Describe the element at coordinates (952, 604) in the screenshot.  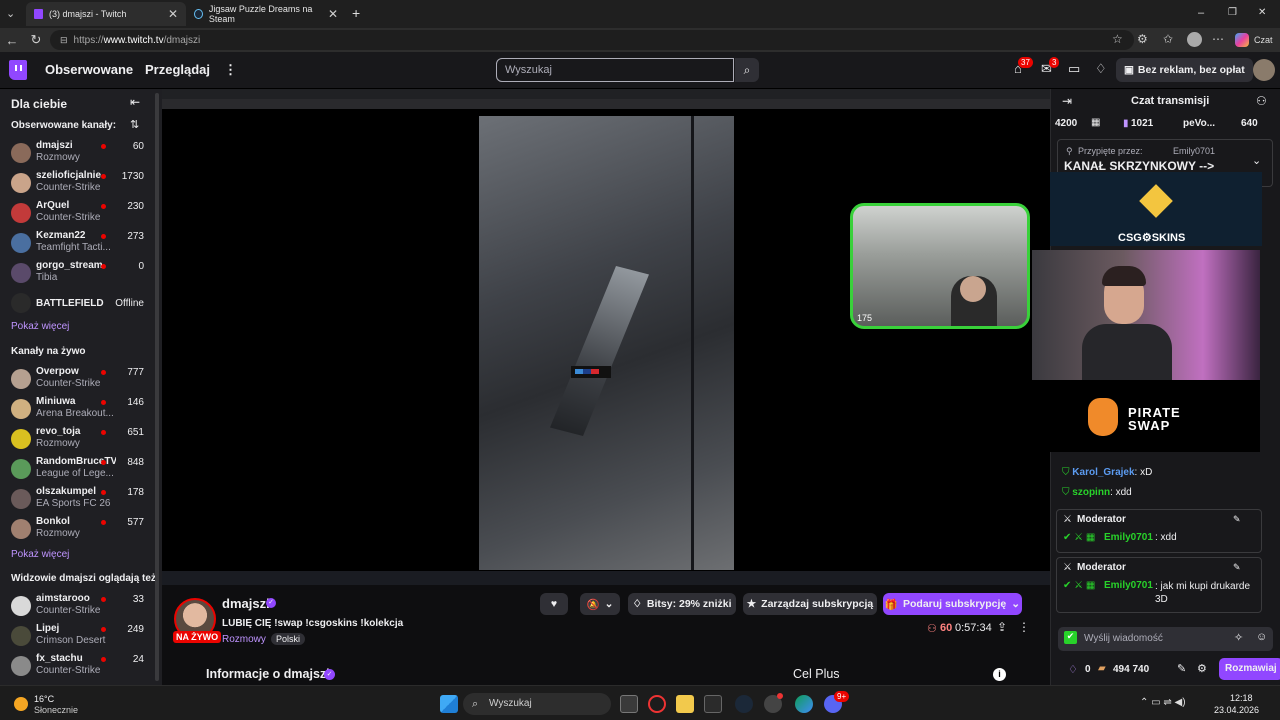
I see `gift-sub-button: 🎁 Podaruj subskrypcję ⌄` at that location.